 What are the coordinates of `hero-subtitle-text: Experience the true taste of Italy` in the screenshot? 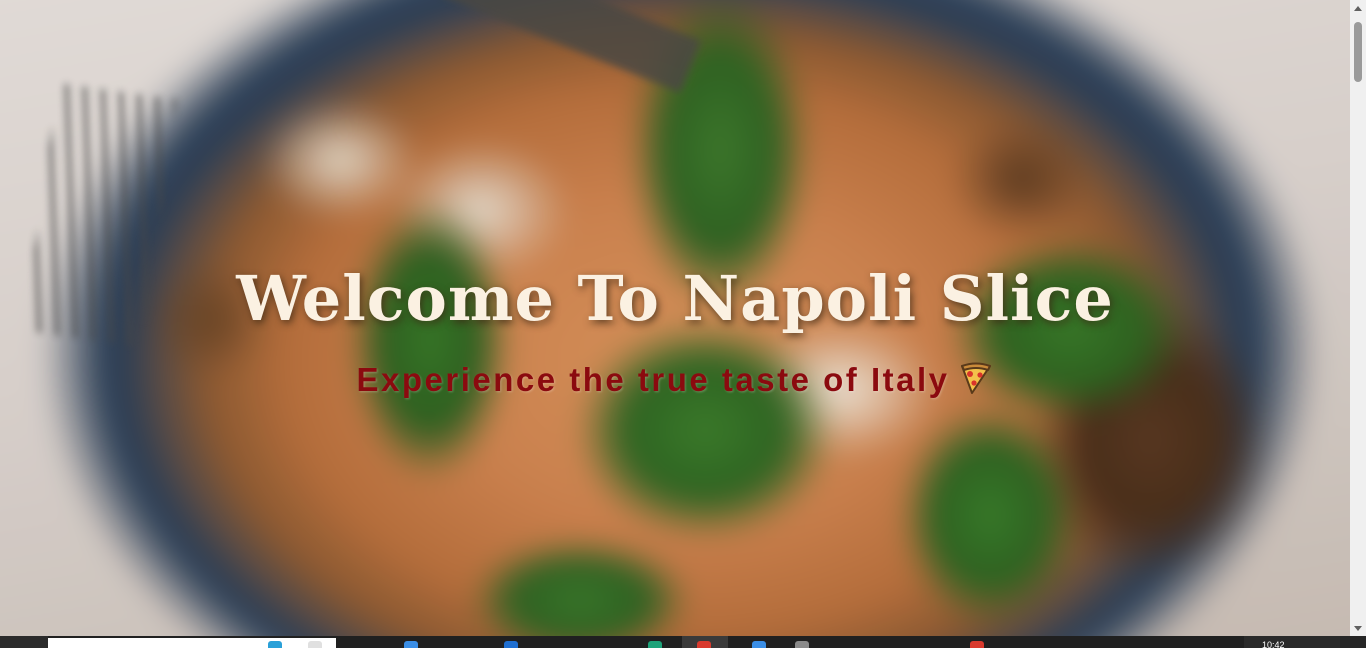 It's located at (653, 379).